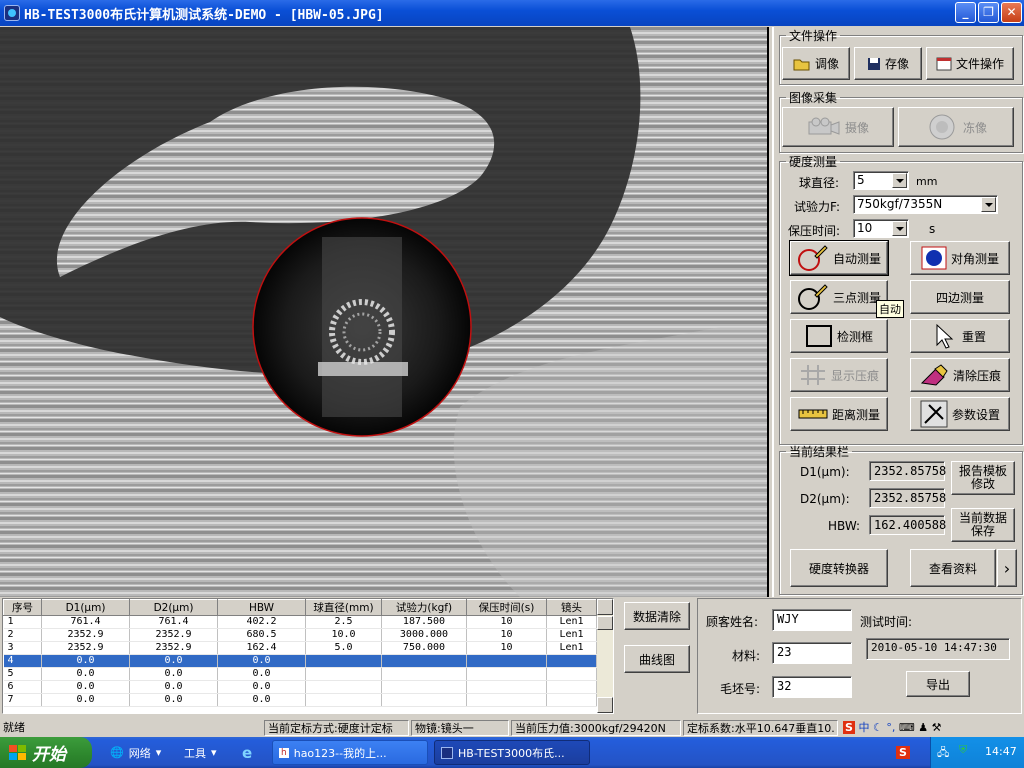 The width and height of the screenshot is (1024, 768). I want to click on table-row: 4 0.0 0.0 0.0, so click(300, 661).